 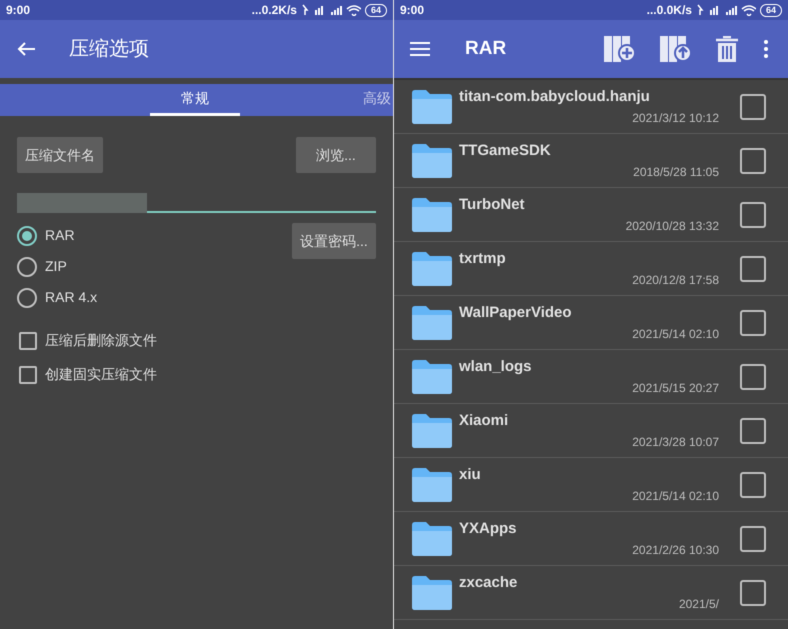 I want to click on format-label: RAR, so click(x=60, y=235).